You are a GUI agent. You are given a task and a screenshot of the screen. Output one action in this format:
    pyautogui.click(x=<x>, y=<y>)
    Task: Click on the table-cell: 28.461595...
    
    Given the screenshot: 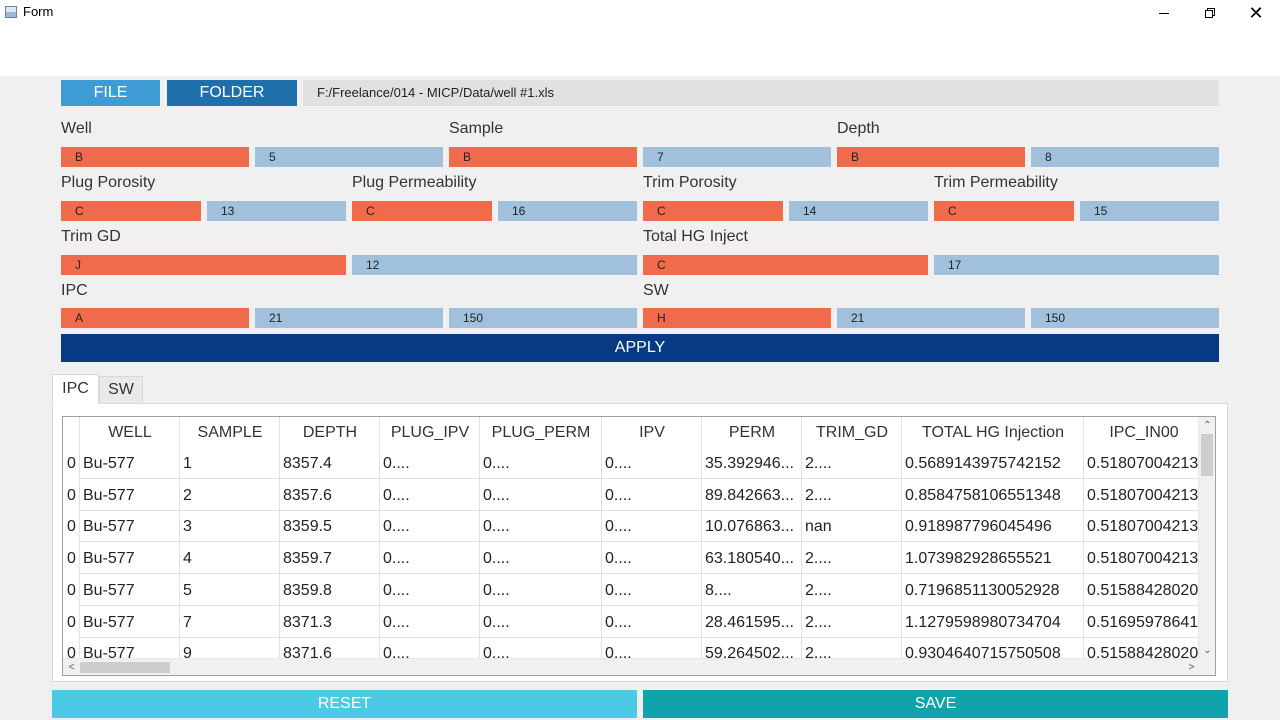 What is the action you would take?
    pyautogui.click(x=752, y=622)
    